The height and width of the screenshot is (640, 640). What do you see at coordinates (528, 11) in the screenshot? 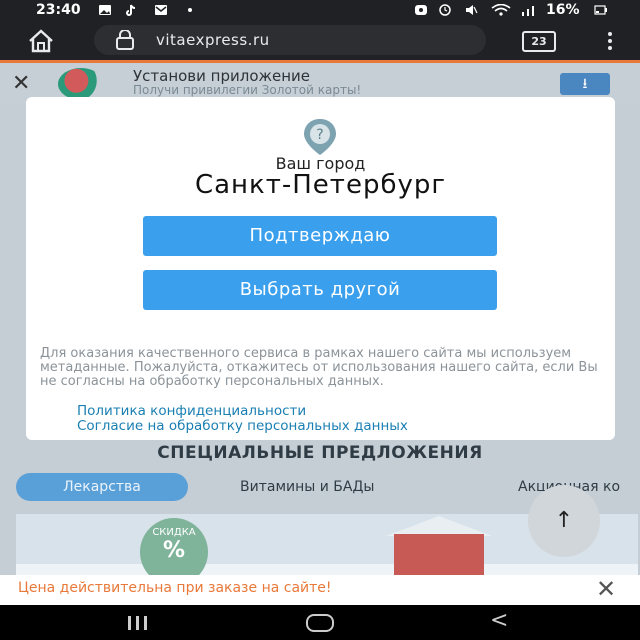
I see `signal-icon` at bounding box center [528, 11].